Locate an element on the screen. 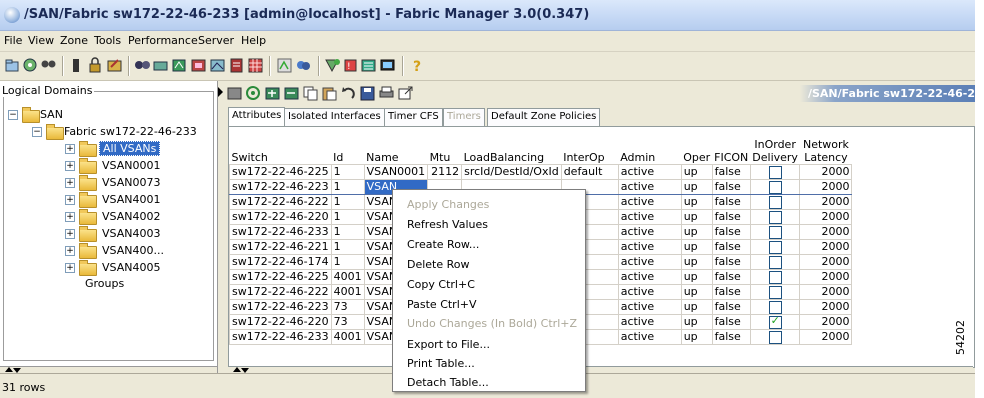 This screenshot has width=984, height=398. tab-attributes: Attributes is located at coordinates (257, 116).